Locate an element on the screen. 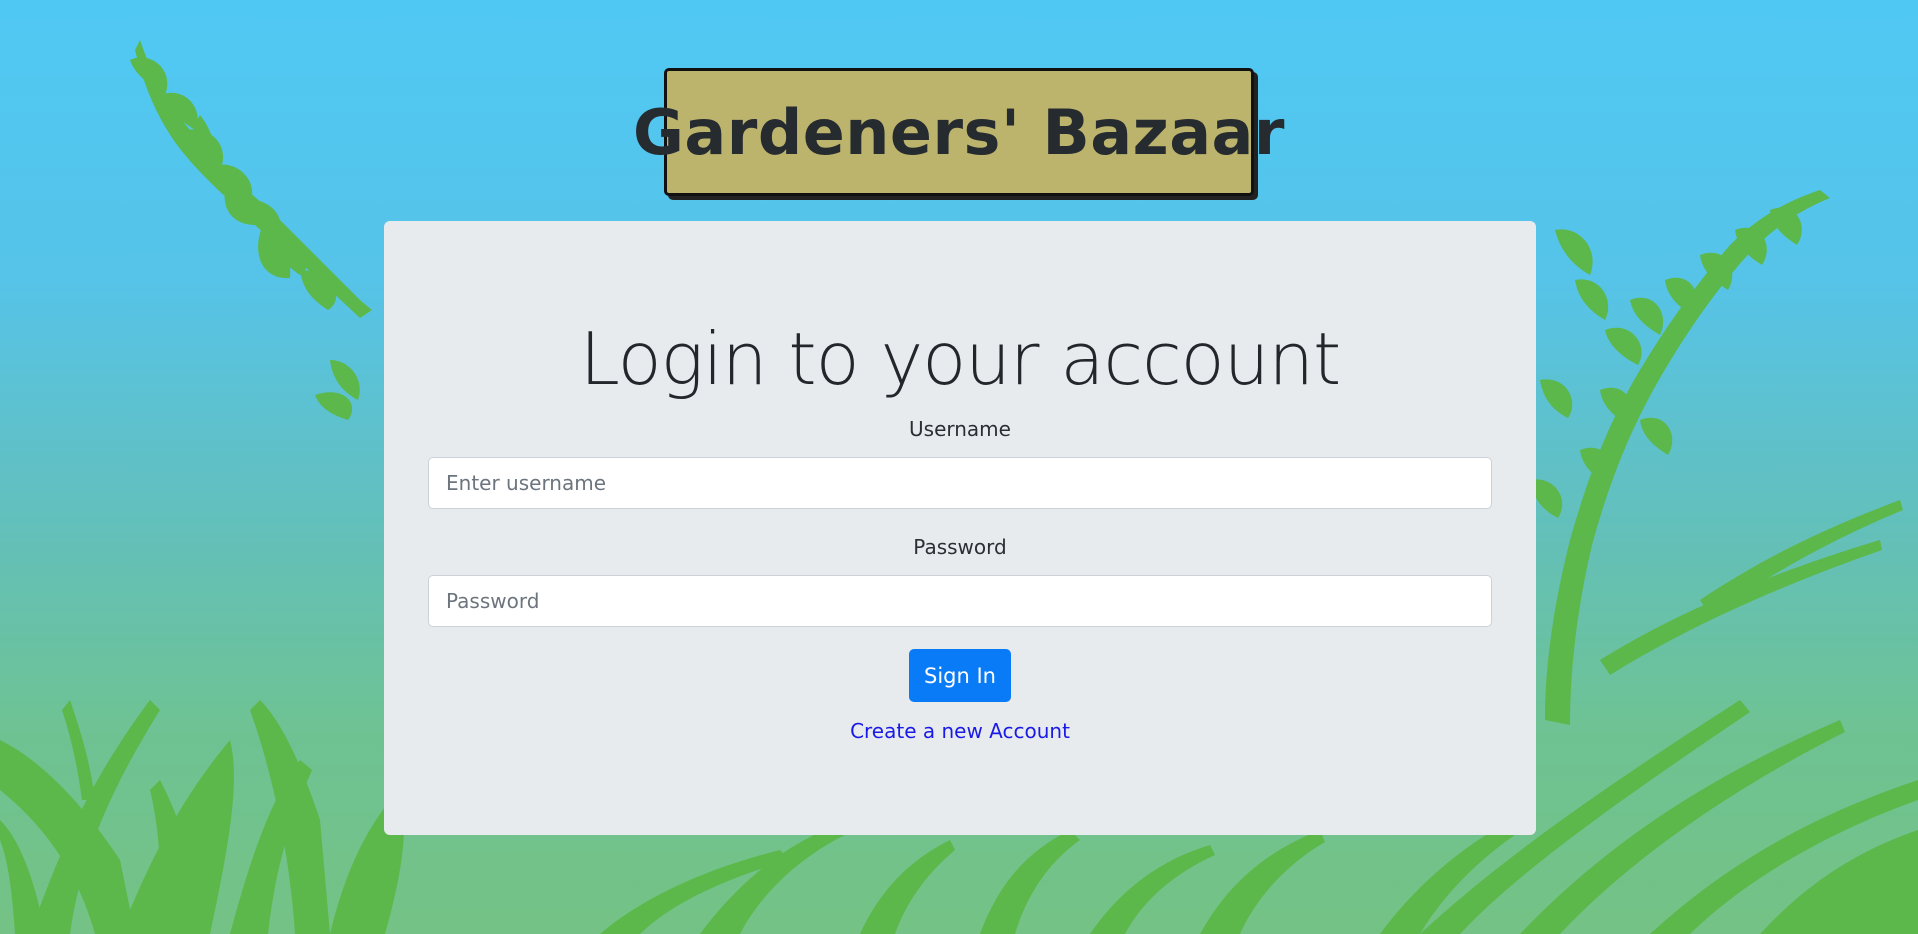 This screenshot has height=934, width=1918. username-label: Username is located at coordinates (960, 429).